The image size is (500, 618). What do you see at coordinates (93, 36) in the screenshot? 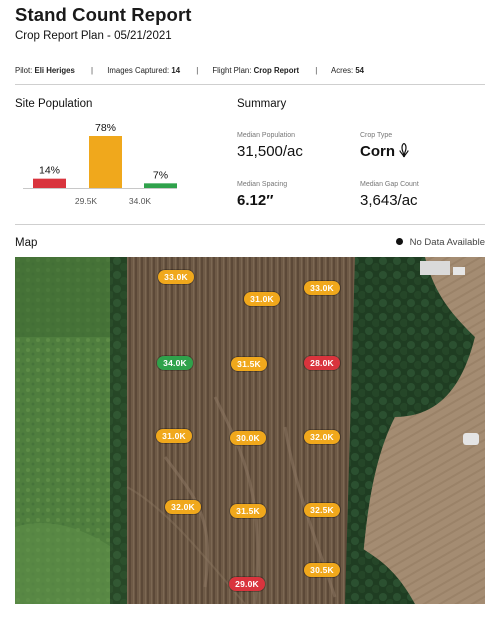
I see `report-subtitle: Crop Report Plan - 05/21/2021` at bounding box center [93, 36].